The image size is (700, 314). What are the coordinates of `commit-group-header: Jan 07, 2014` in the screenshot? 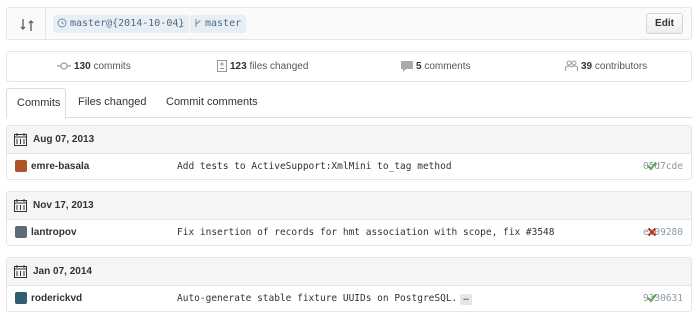 It's located at (349, 272).